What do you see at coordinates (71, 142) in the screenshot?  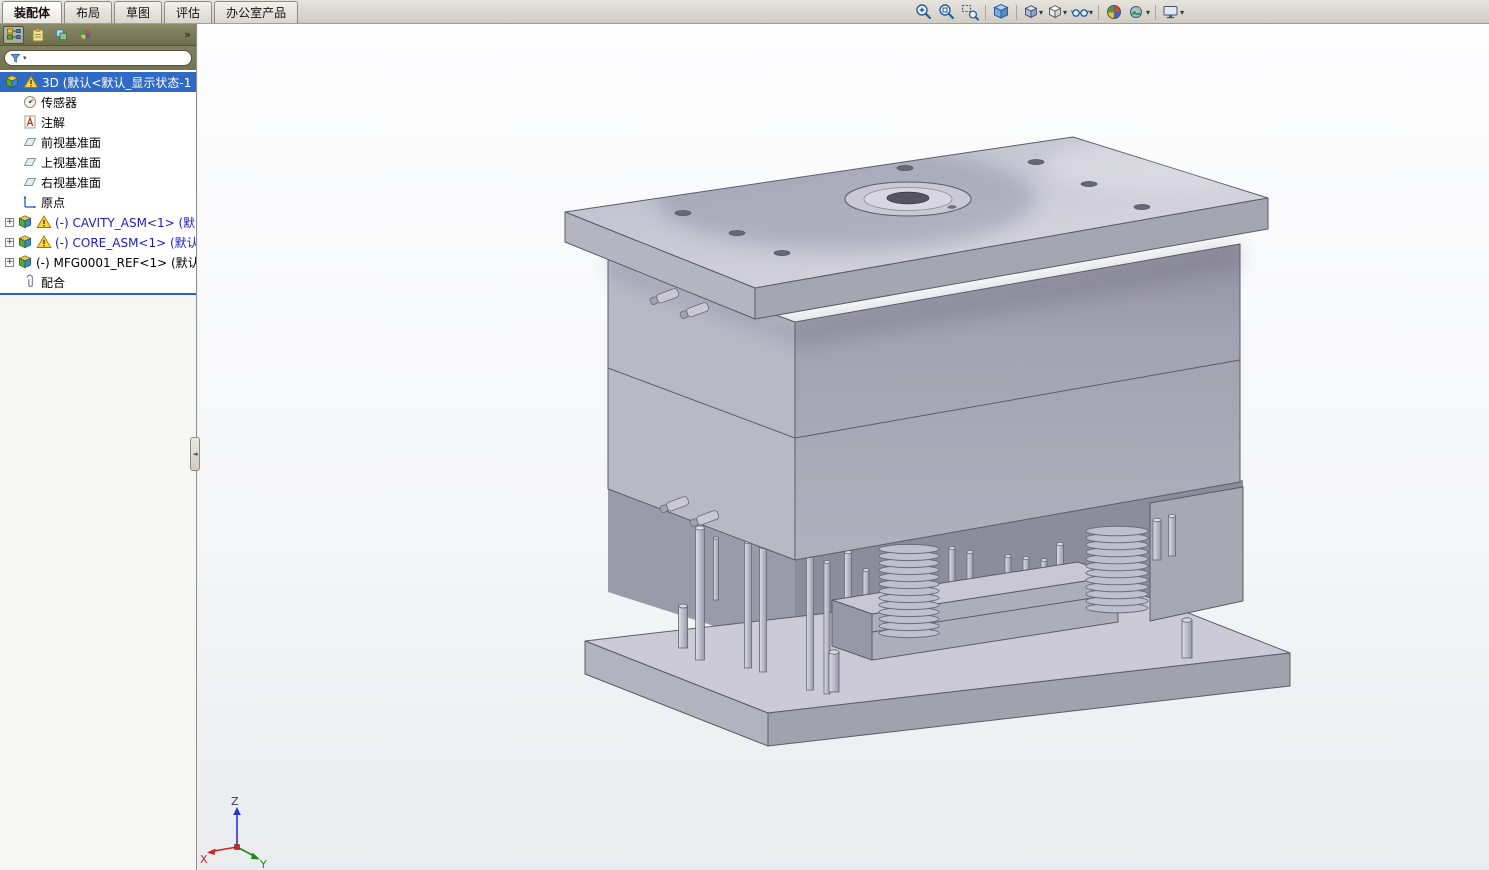 I see `tree-item-label: 前视基准面` at bounding box center [71, 142].